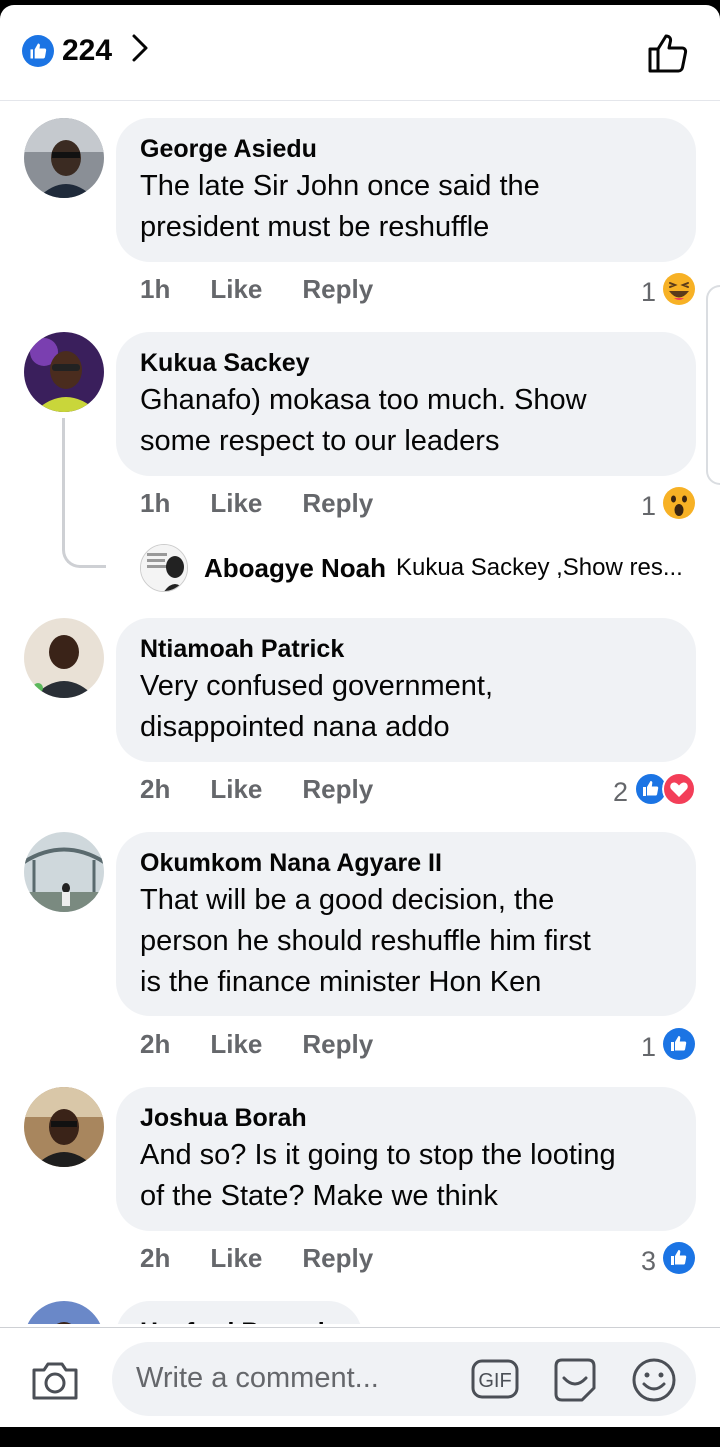 Image resolution: width=720 pixels, height=1447 pixels. I want to click on thumbs-up-icon, so click(668, 56).